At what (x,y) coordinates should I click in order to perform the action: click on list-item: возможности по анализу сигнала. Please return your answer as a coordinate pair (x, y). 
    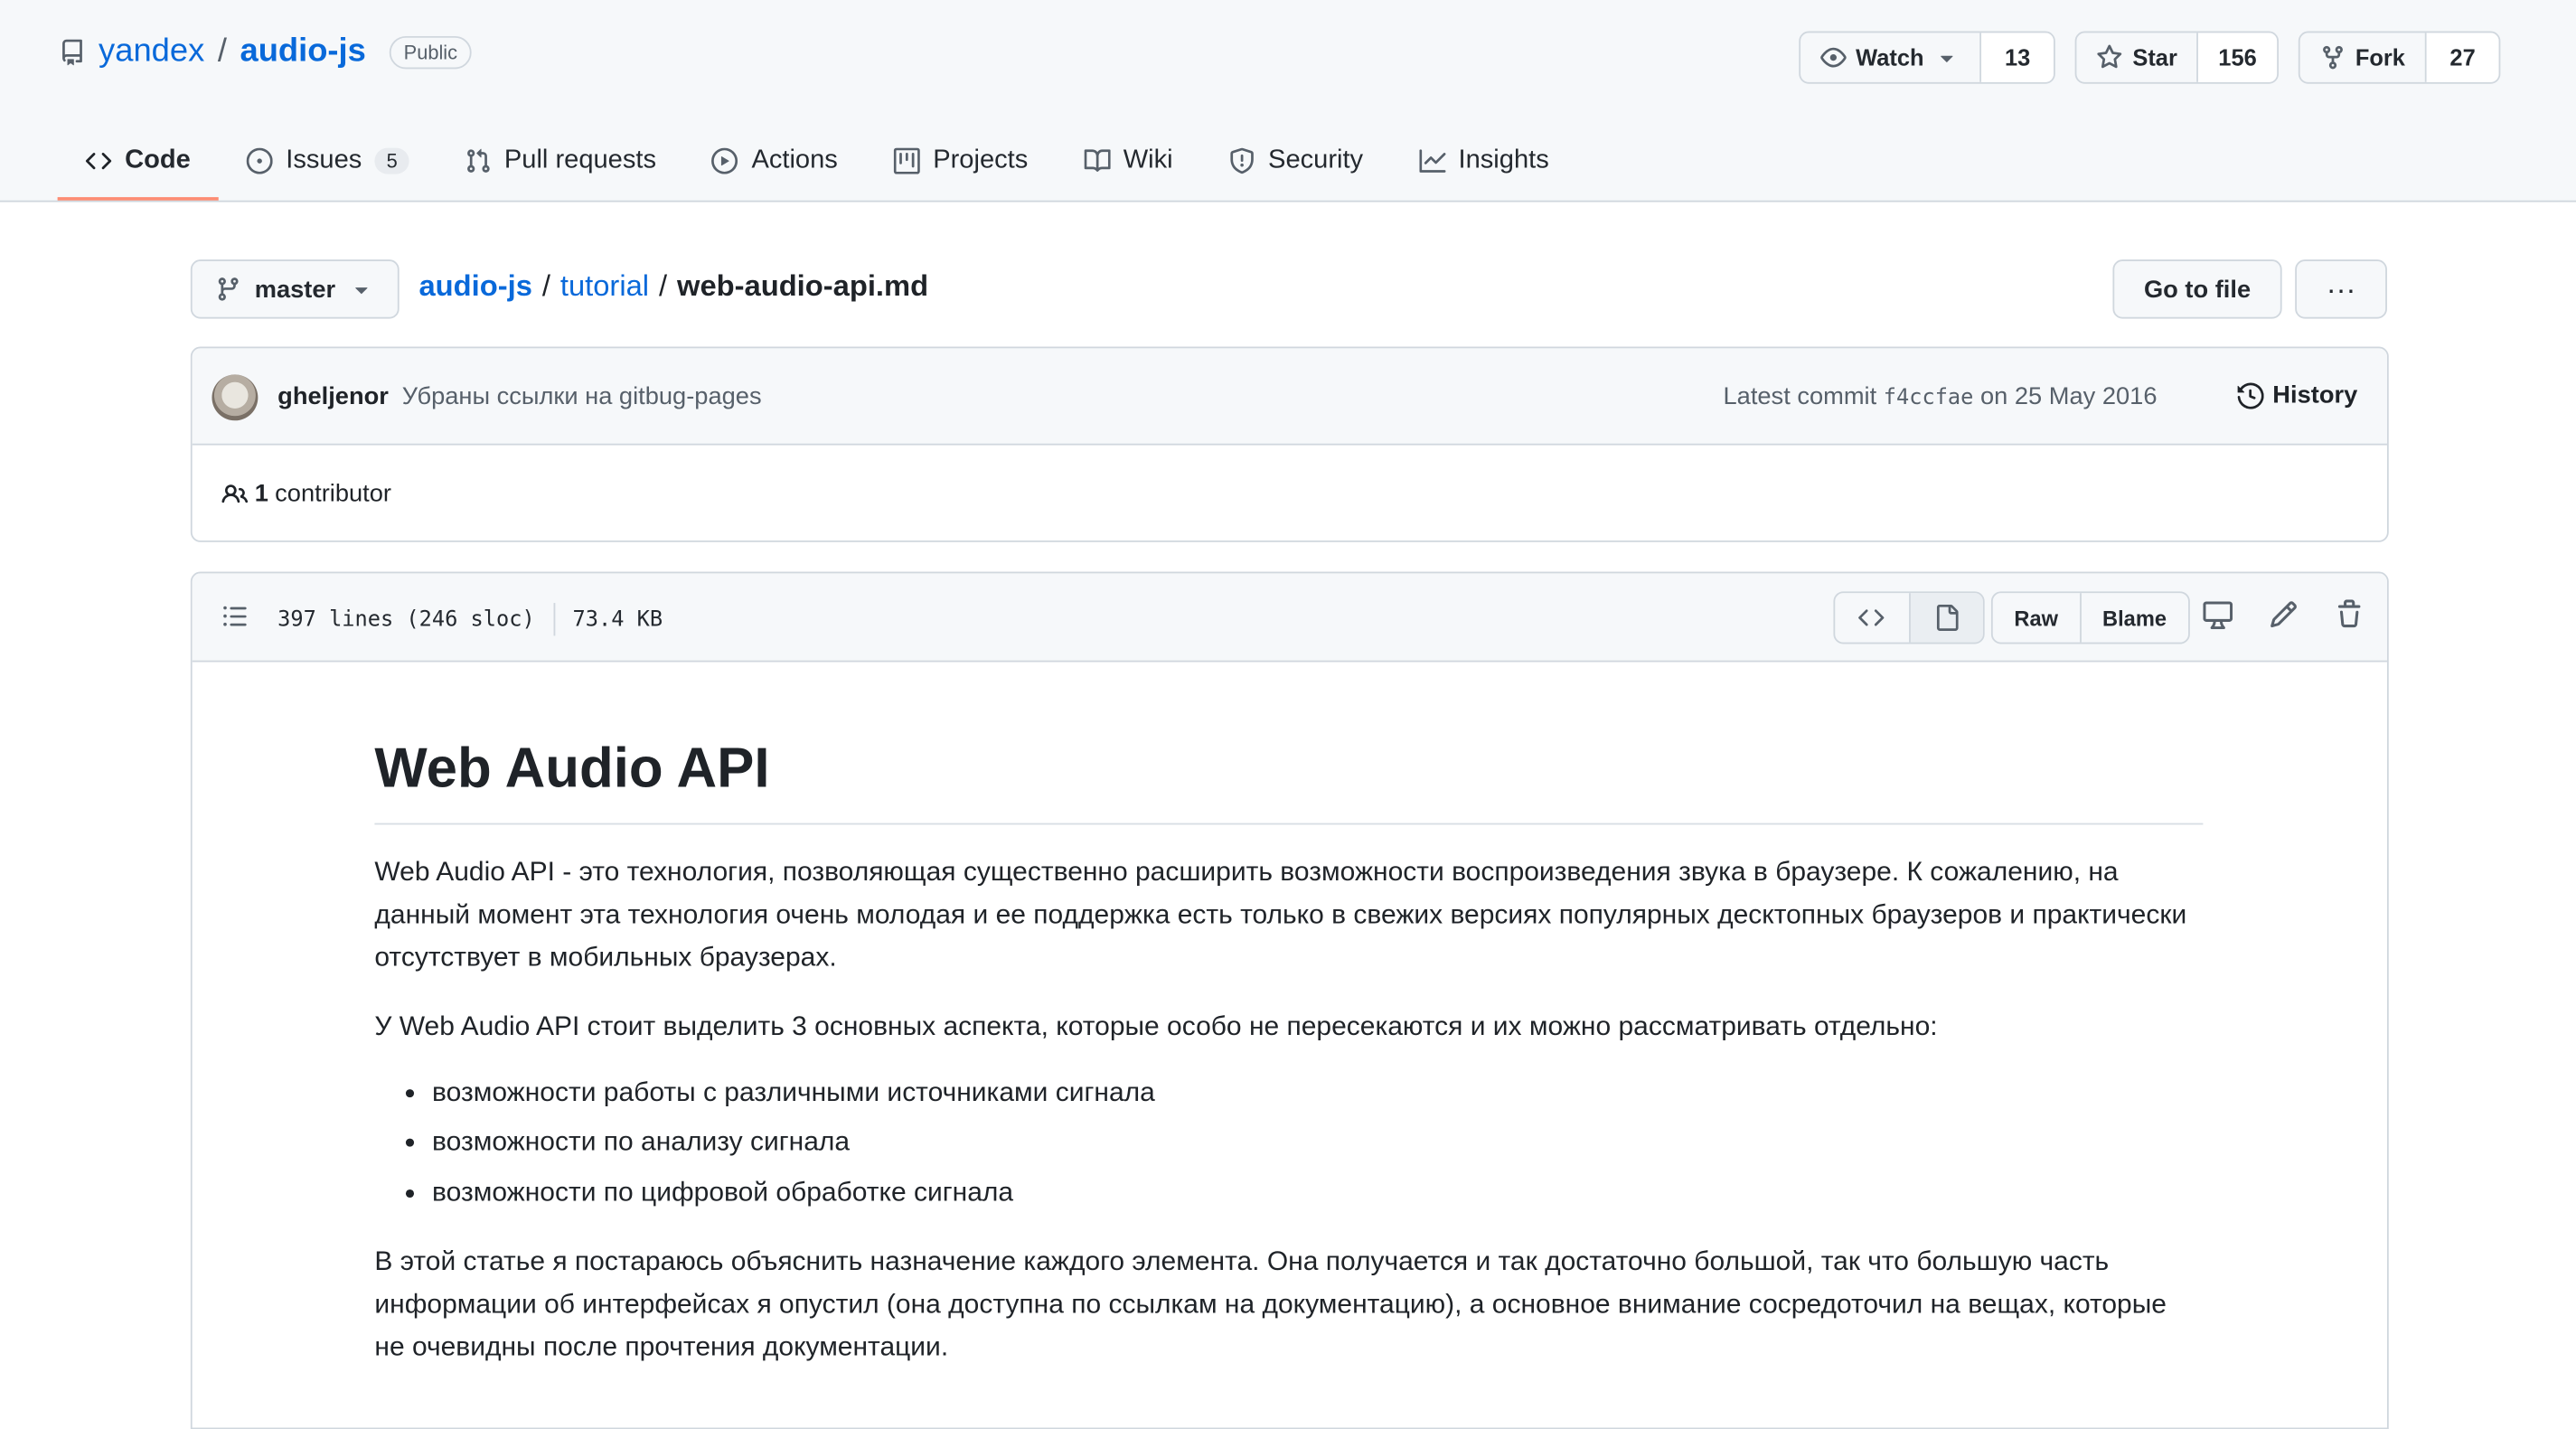
    Looking at the image, I should click on (1317, 1142).